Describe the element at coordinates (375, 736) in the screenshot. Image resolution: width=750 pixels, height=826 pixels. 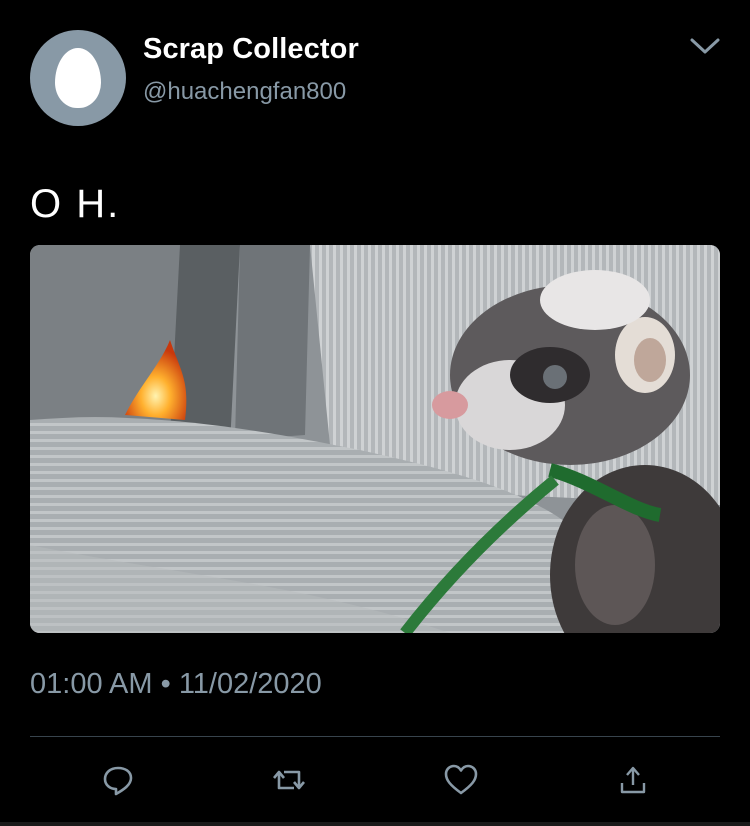
I see `action-divider` at that location.